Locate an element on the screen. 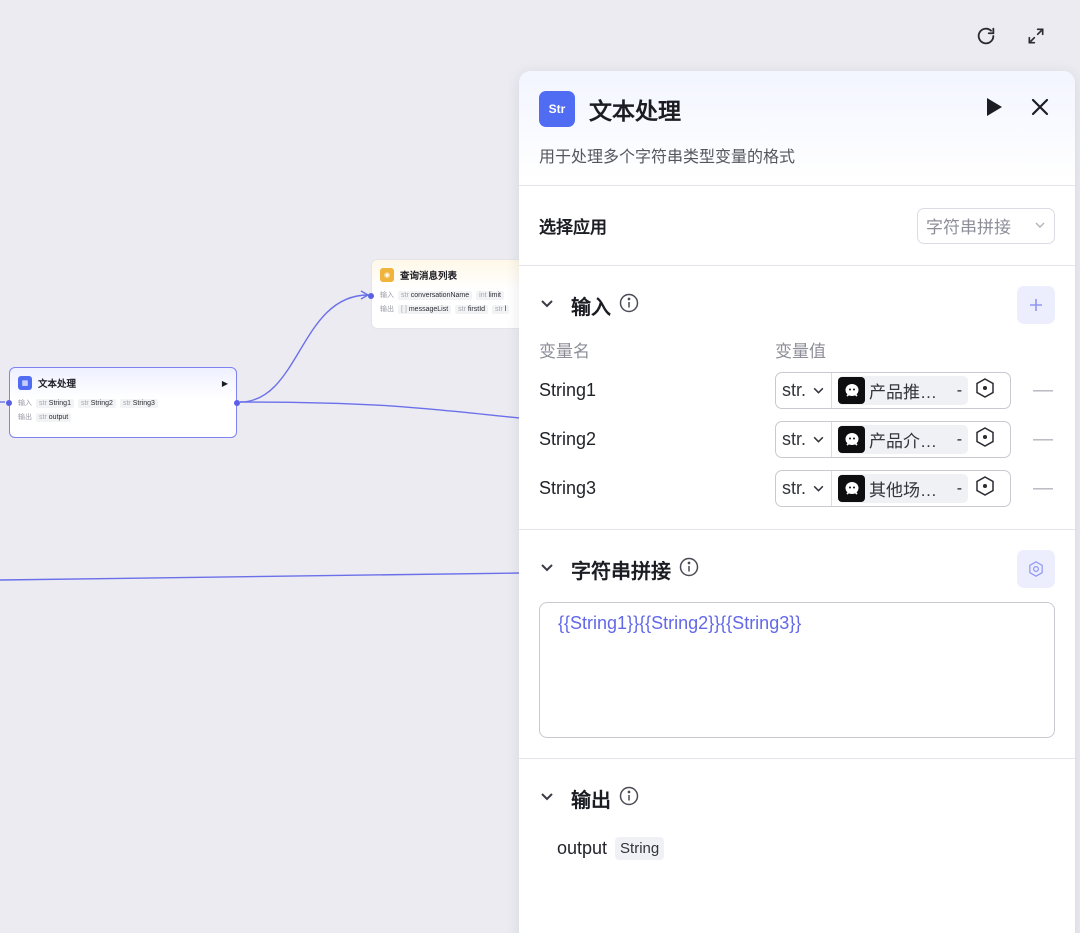  output-type-tag: String is located at coordinates (640, 848).